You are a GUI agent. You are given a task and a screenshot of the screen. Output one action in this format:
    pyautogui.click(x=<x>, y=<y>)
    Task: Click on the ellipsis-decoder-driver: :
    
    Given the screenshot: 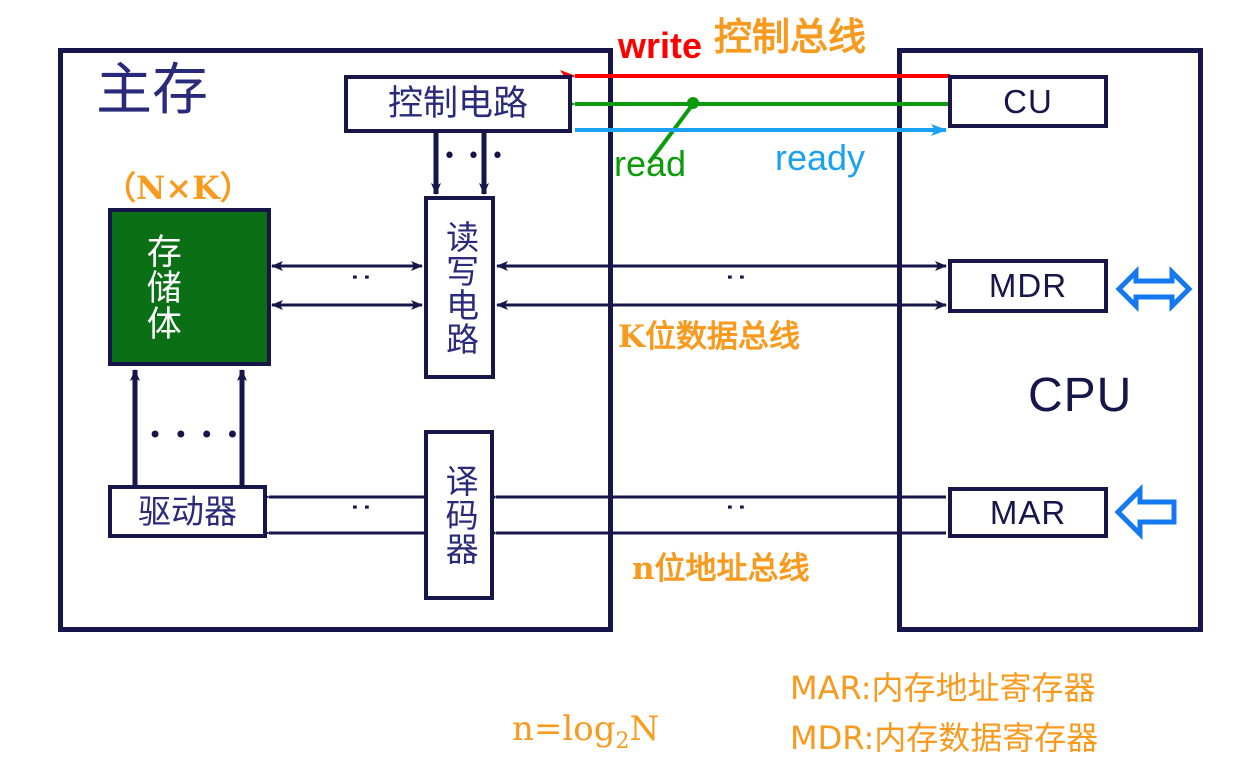 What is the action you would take?
    pyautogui.click(x=362, y=508)
    